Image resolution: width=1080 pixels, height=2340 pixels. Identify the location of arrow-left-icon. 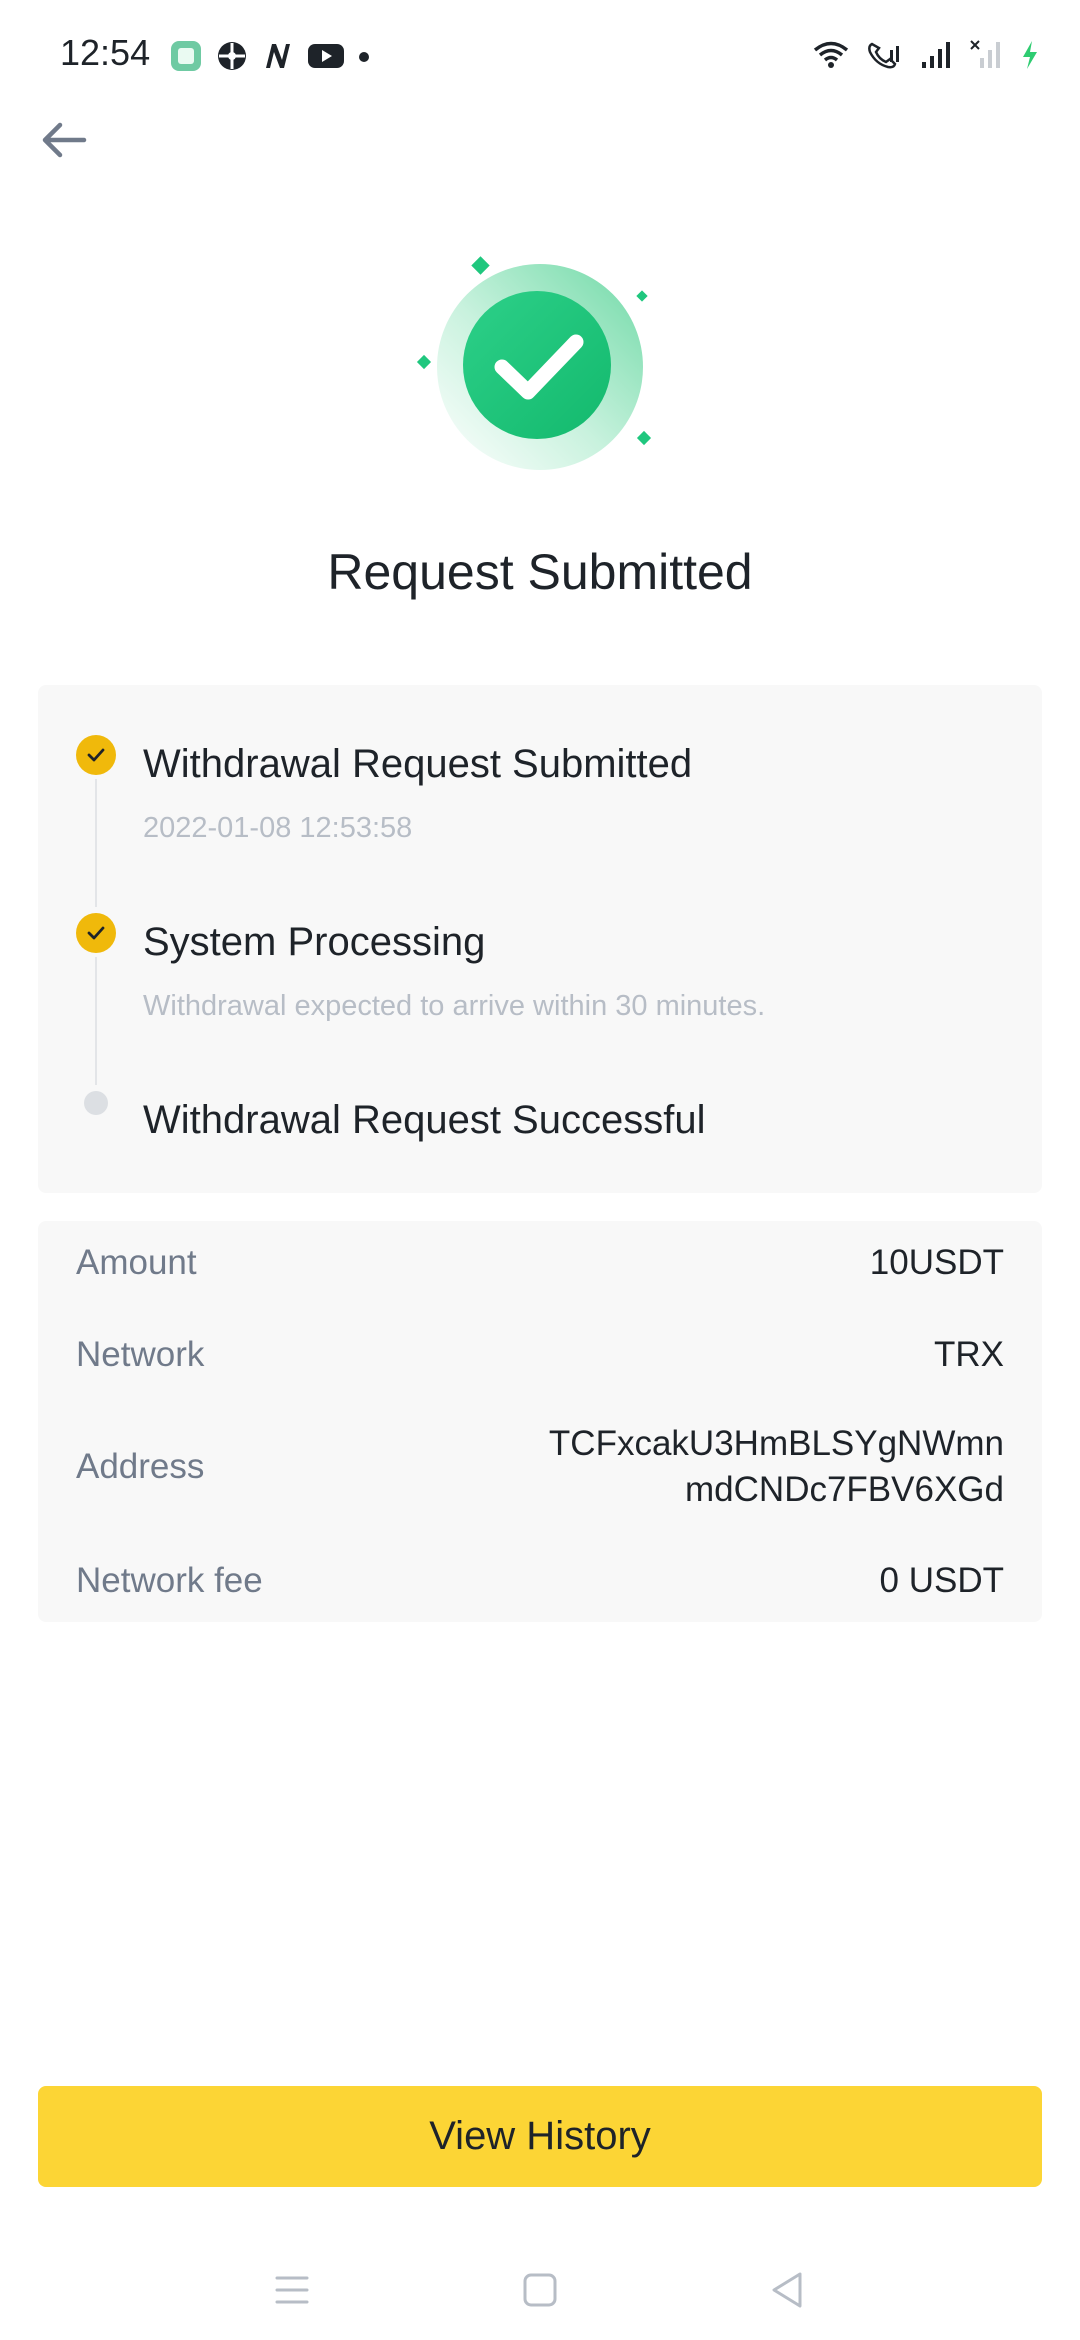
(64, 140).